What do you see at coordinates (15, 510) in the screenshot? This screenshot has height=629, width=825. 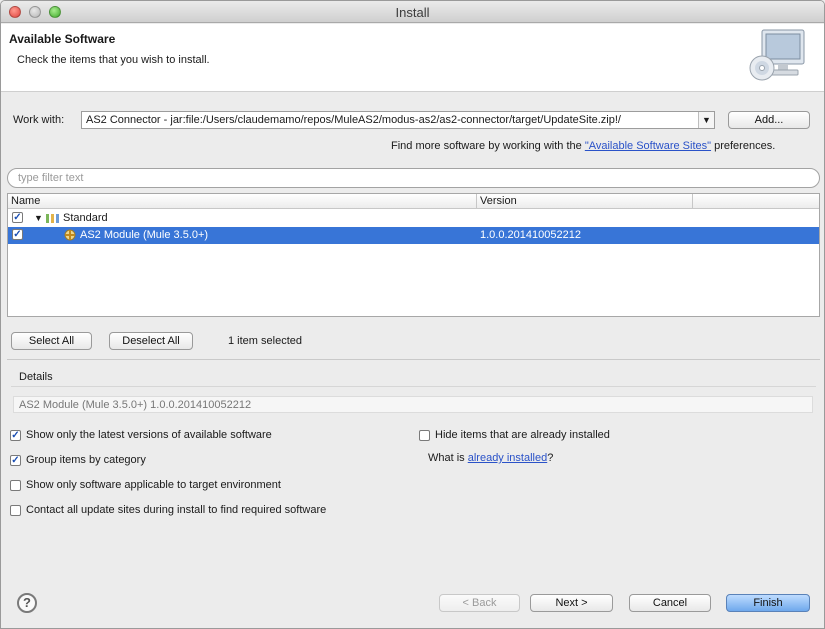 I see `contact-sites-checkbox` at bounding box center [15, 510].